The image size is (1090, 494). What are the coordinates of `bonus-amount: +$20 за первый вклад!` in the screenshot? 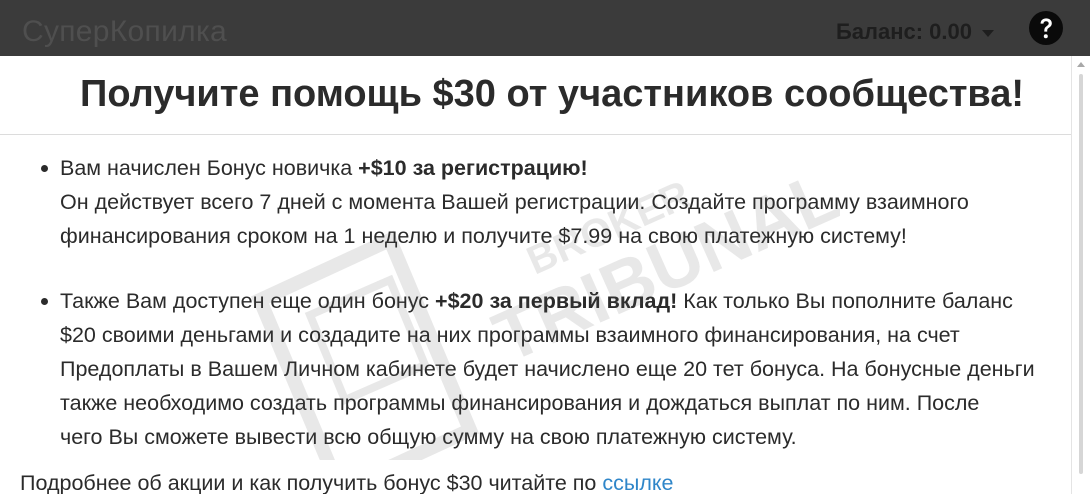 It's located at (556, 301).